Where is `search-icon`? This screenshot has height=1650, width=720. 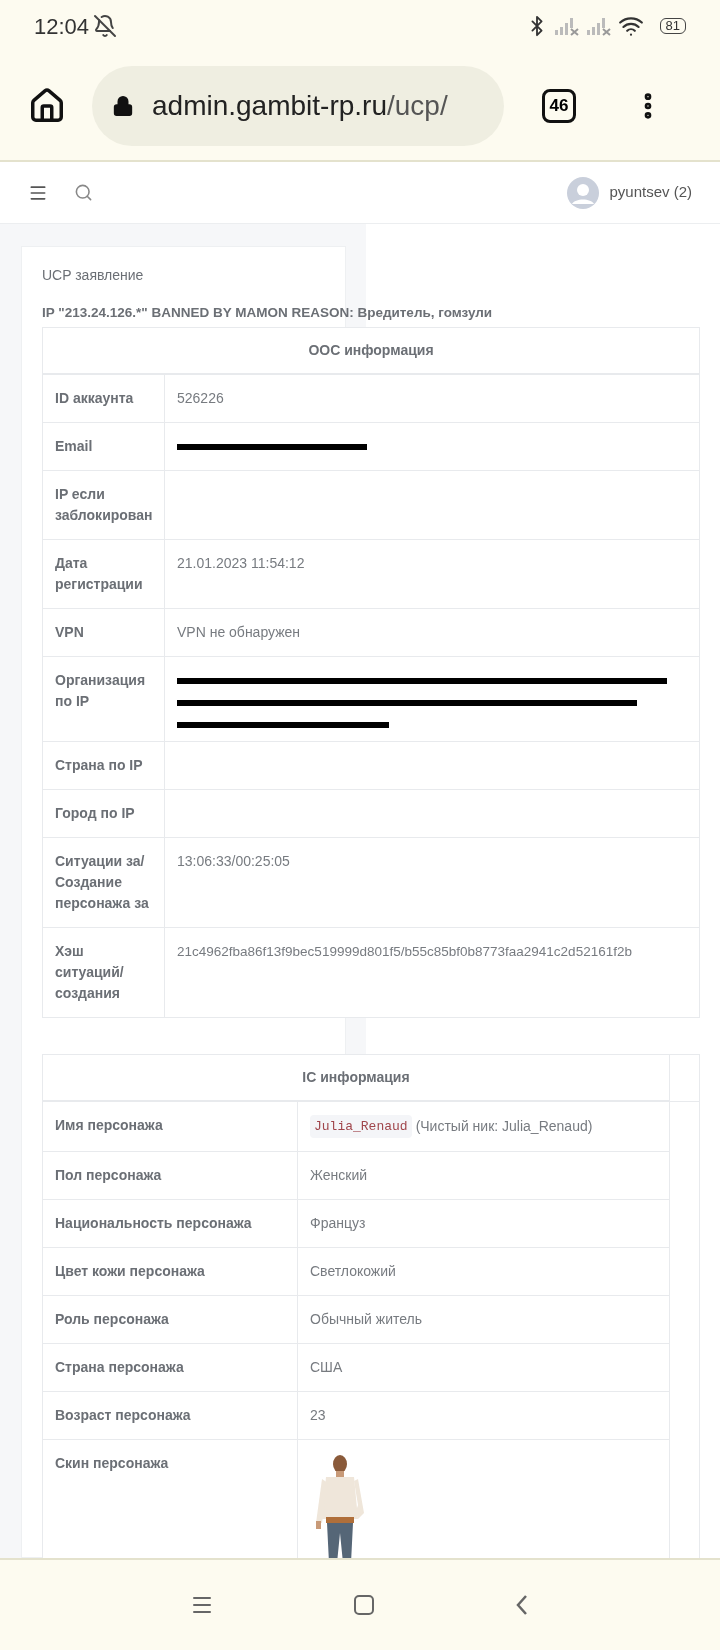 search-icon is located at coordinates (83, 192).